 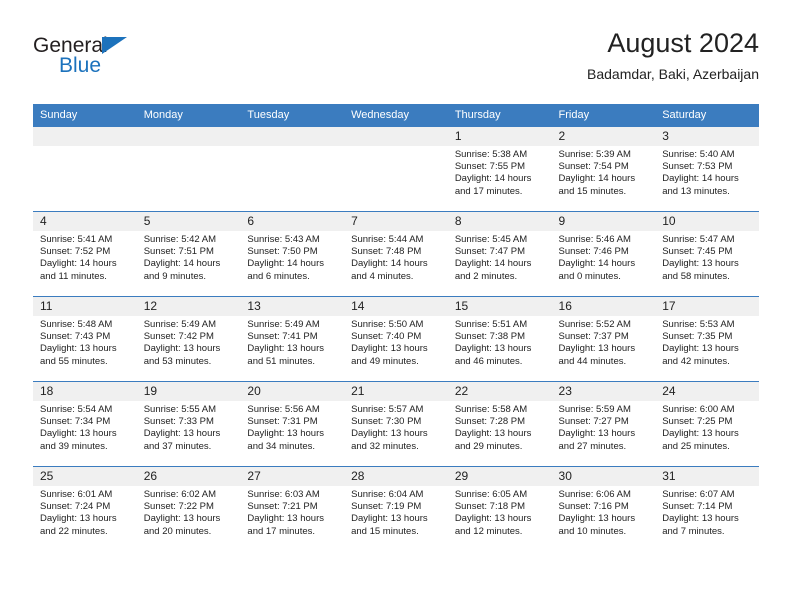 What do you see at coordinates (80, 65) in the screenshot?
I see `brand-name-blue: Blue` at bounding box center [80, 65].